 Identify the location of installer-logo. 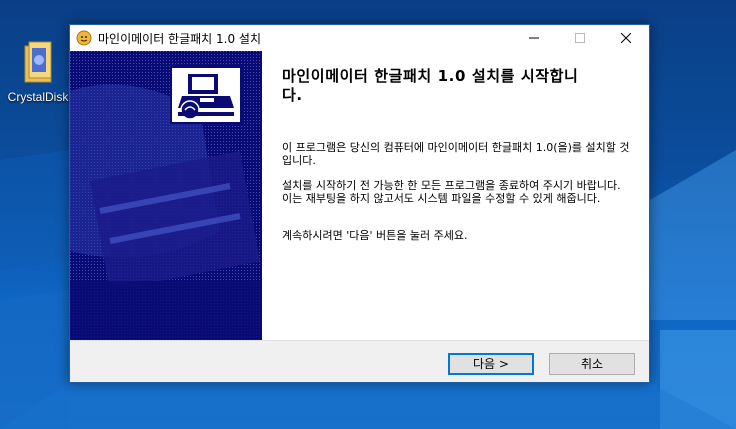
(206, 95).